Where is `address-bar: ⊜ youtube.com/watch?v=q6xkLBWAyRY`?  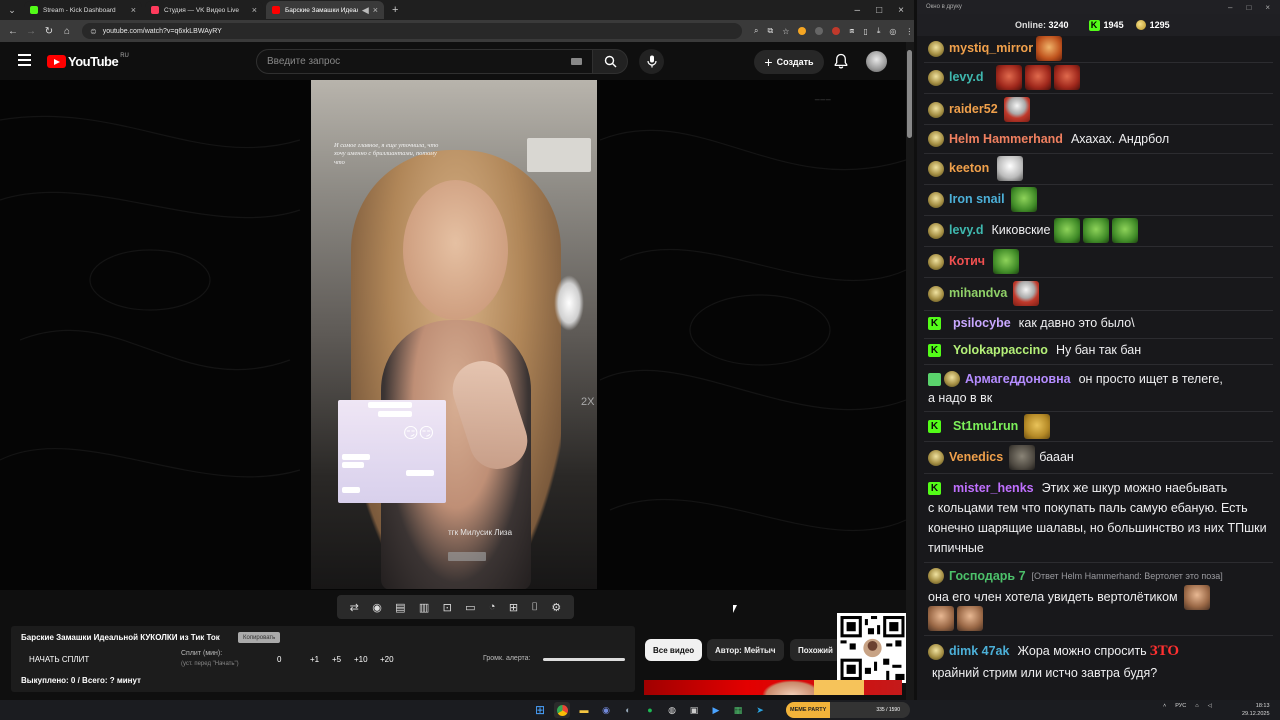
address-bar: ⊜ youtube.com/watch?v=q6xkLBWAyRY is located at coordinates (412, 31).